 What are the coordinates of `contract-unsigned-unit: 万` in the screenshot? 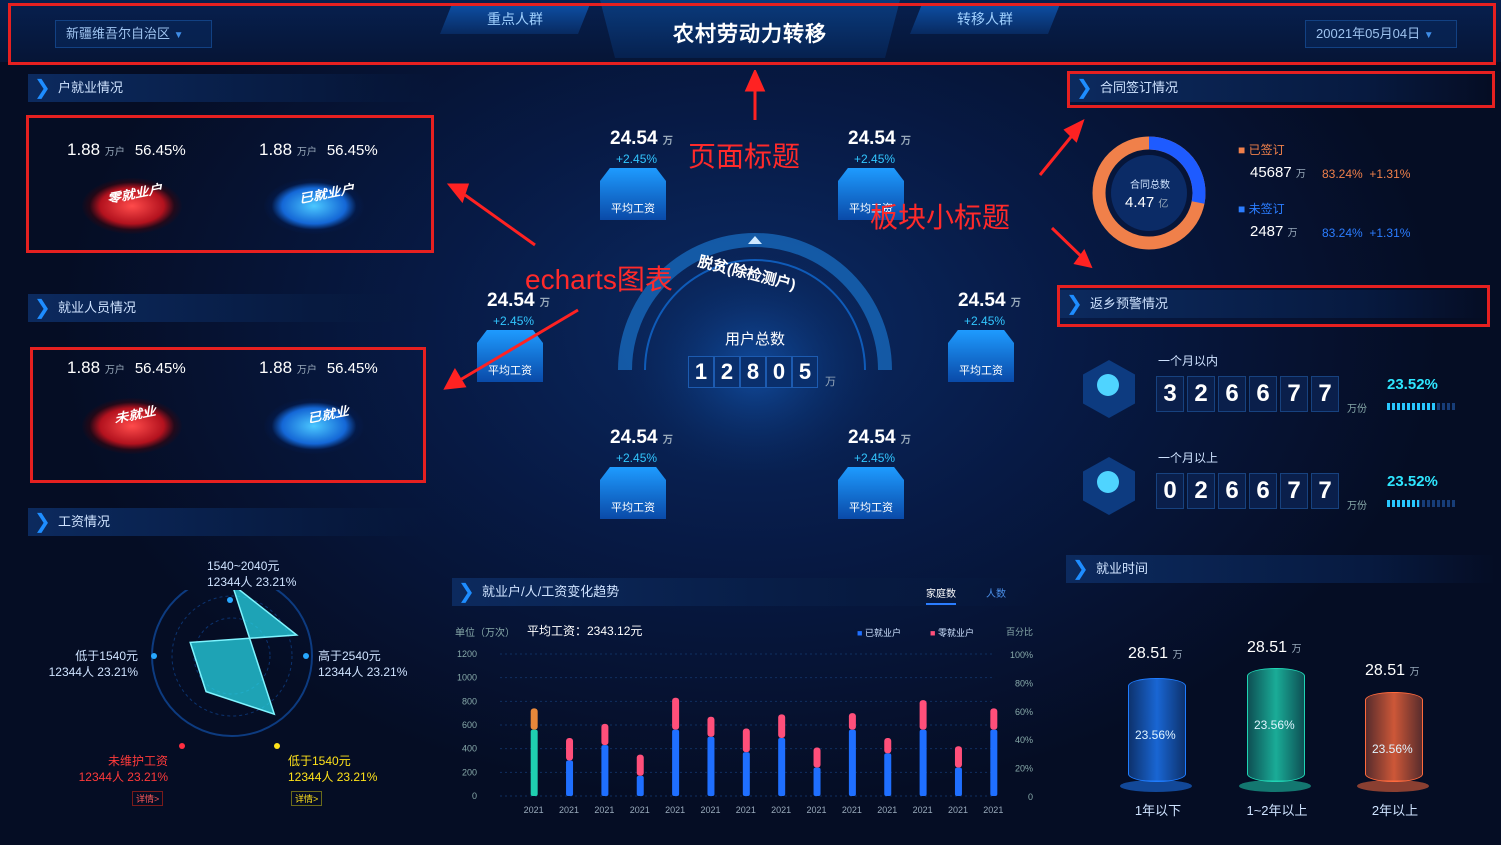 It's located at (1292, 233).